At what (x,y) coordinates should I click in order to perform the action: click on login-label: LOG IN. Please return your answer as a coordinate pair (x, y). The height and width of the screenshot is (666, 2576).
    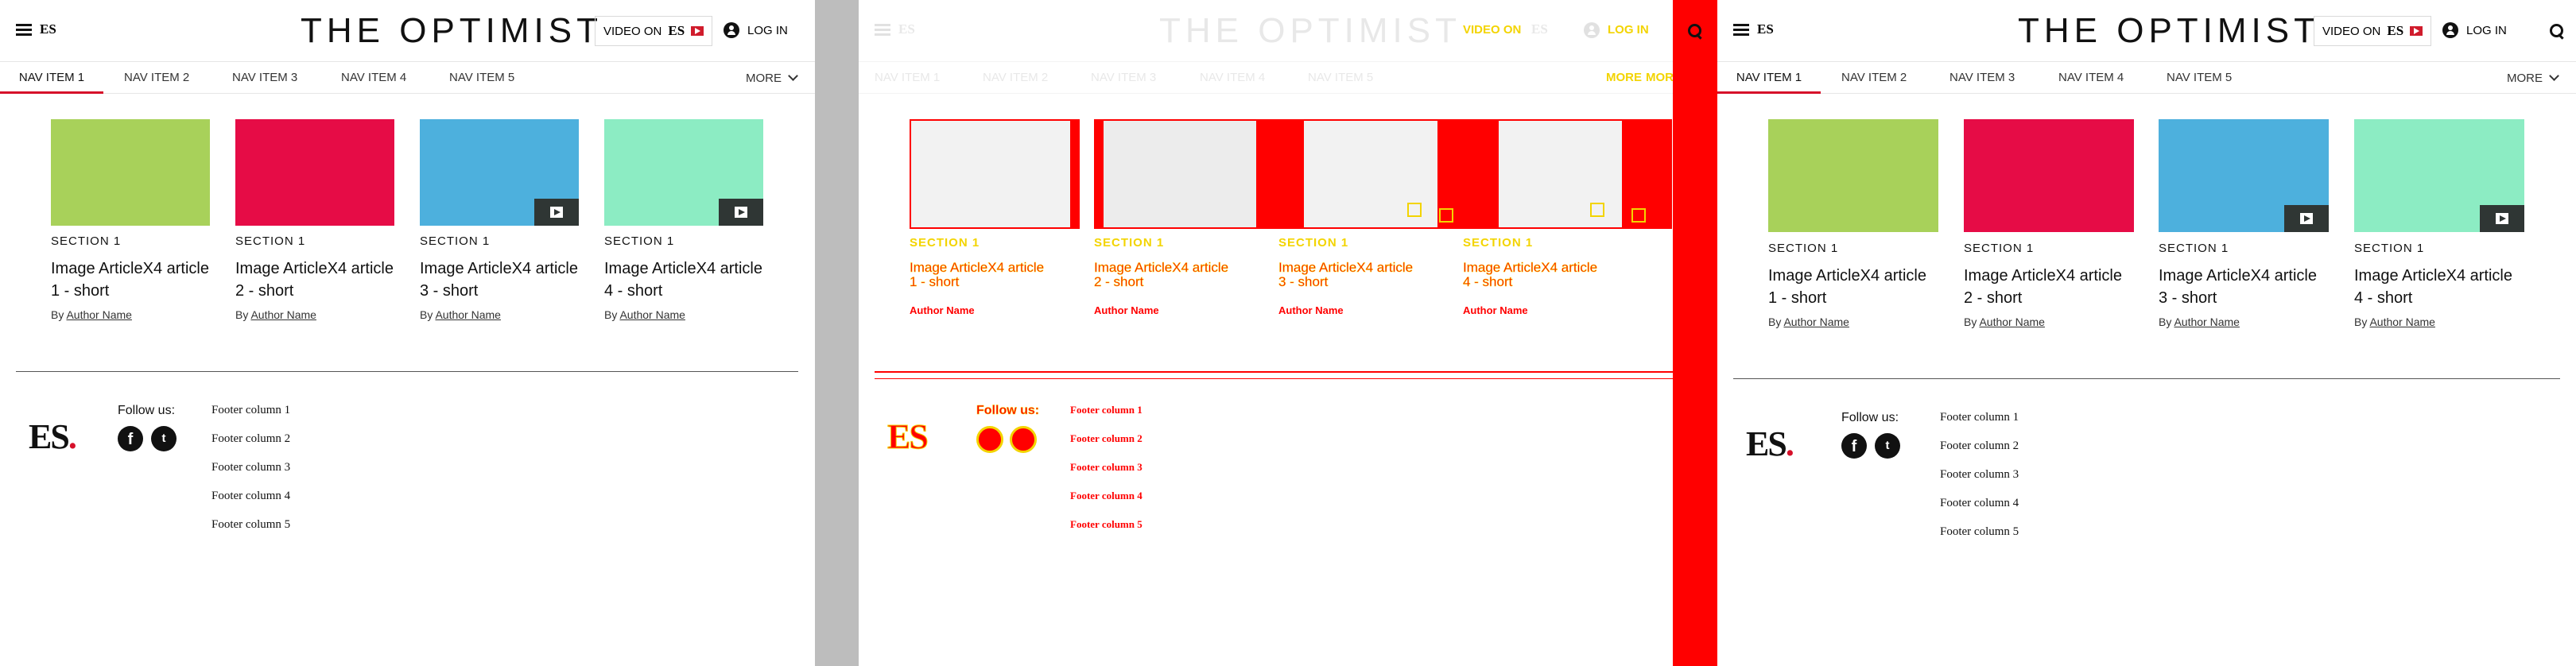
    Looking at the image, I should click on (1628, 30).